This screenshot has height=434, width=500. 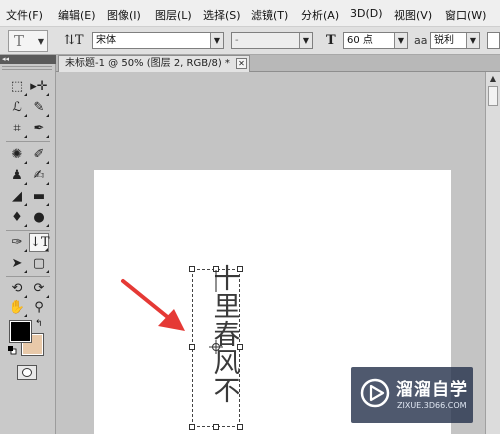 I want to click on text-char: 里, so click(x=227, y=307).